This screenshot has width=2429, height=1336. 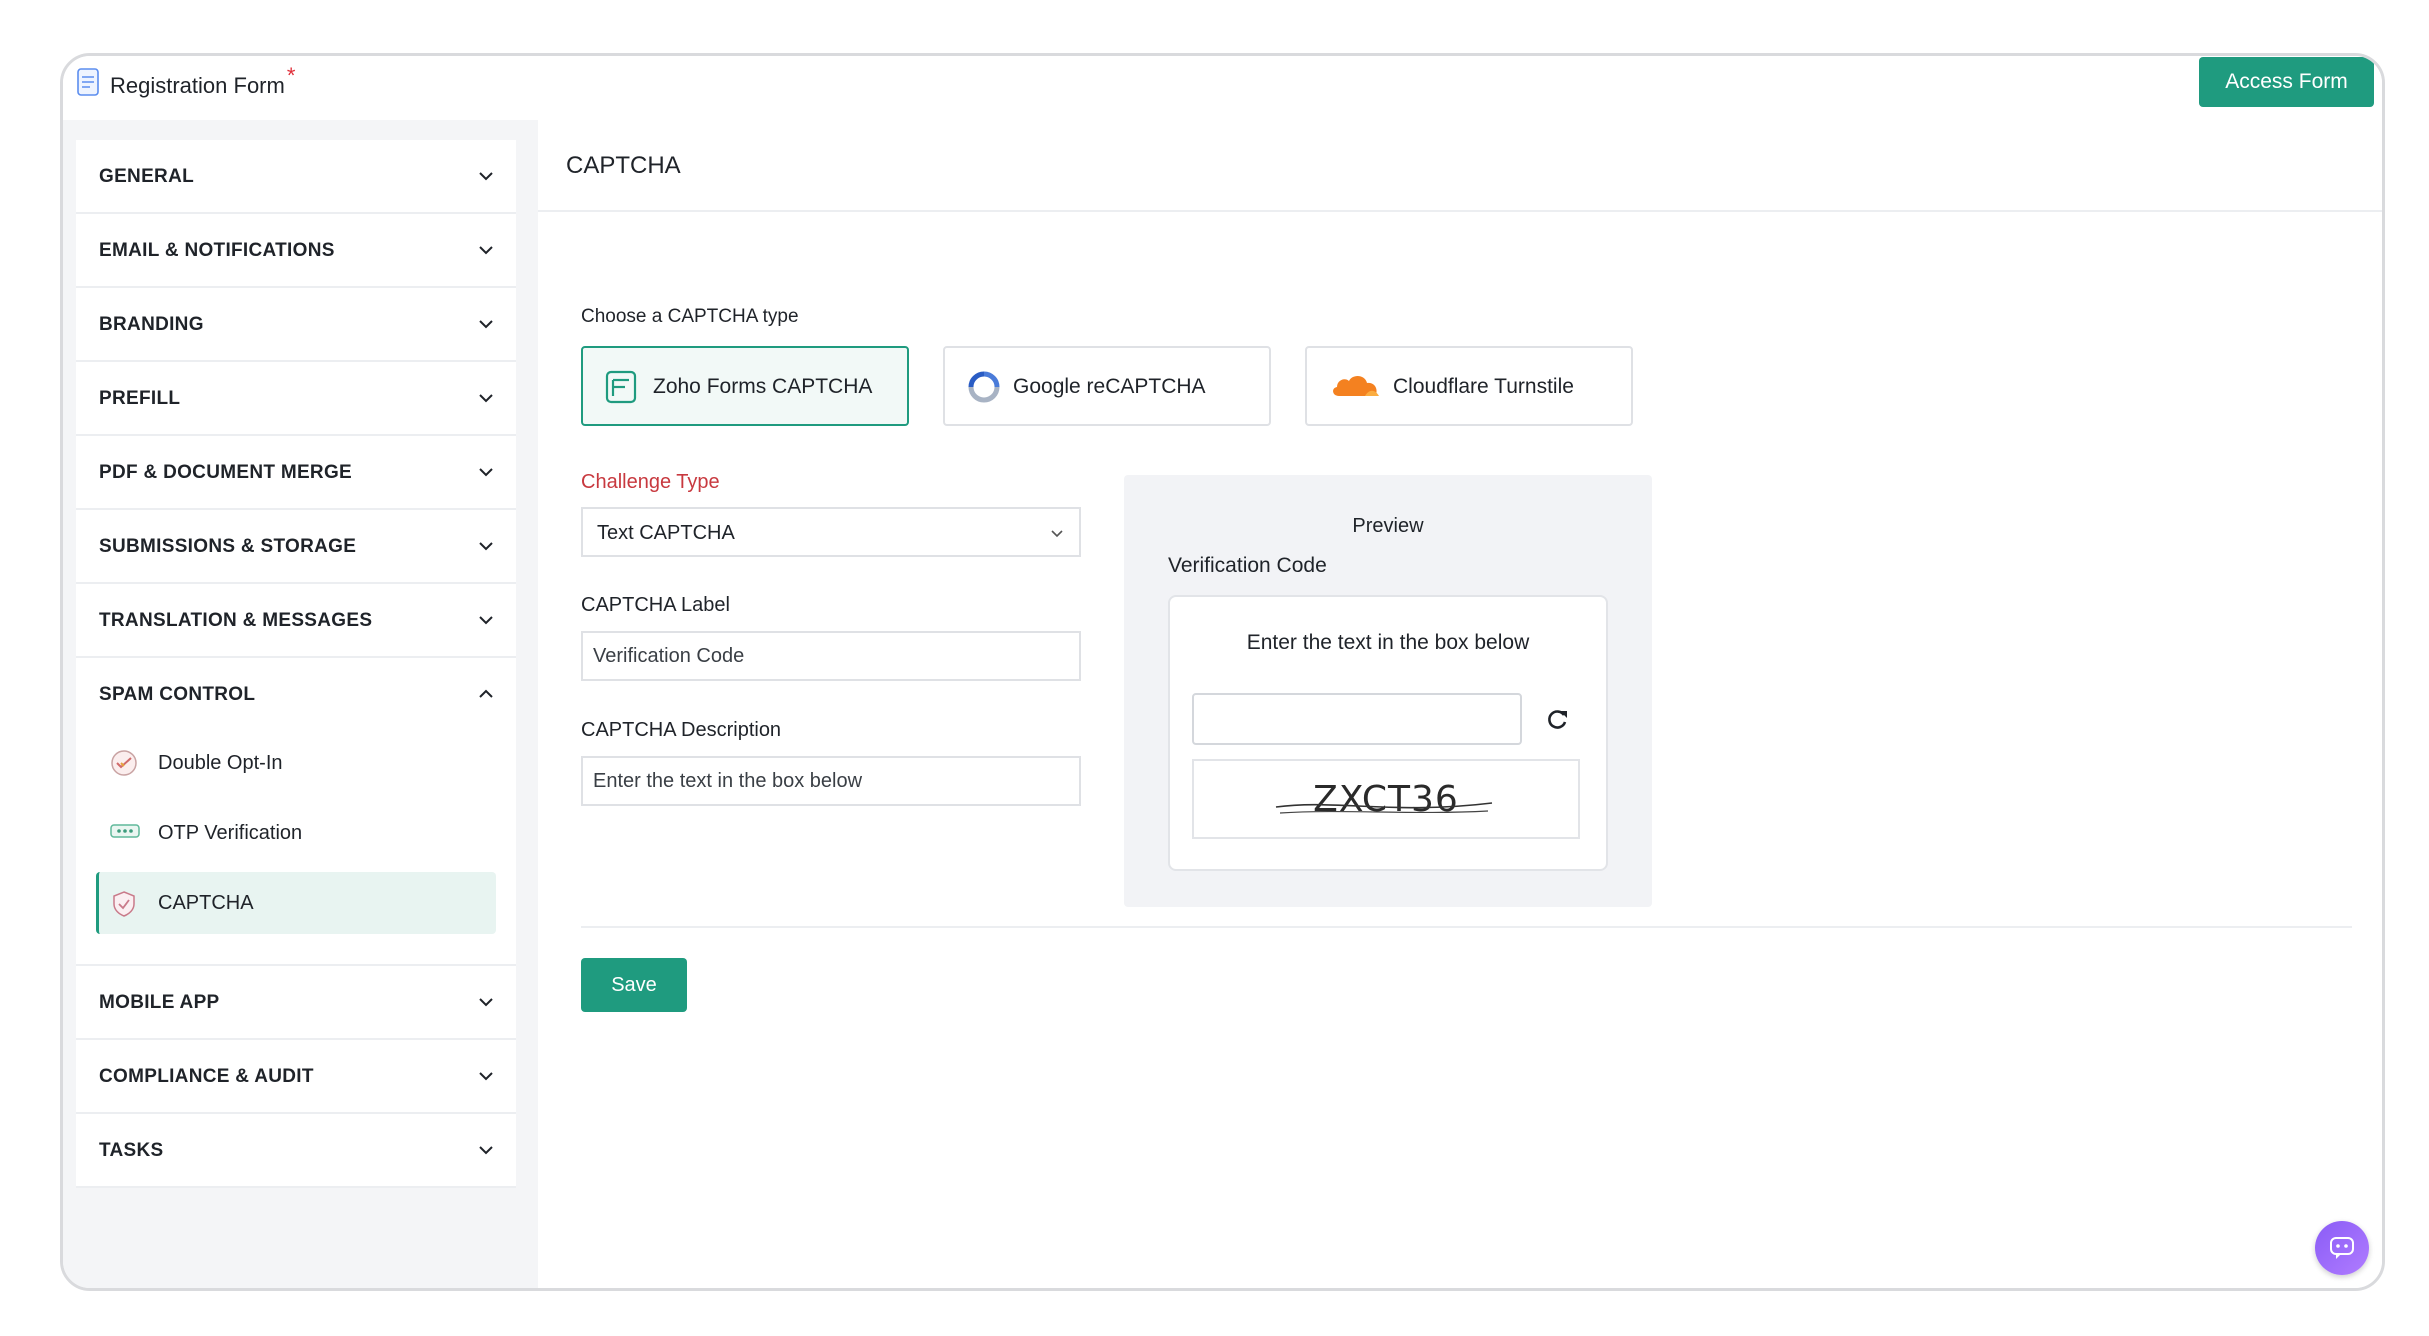 What do you see at coordinates (666, 533) in the screenshot?
I see `challenge-type-value: Text CAPTCHA` at bounding box center [666, 533].